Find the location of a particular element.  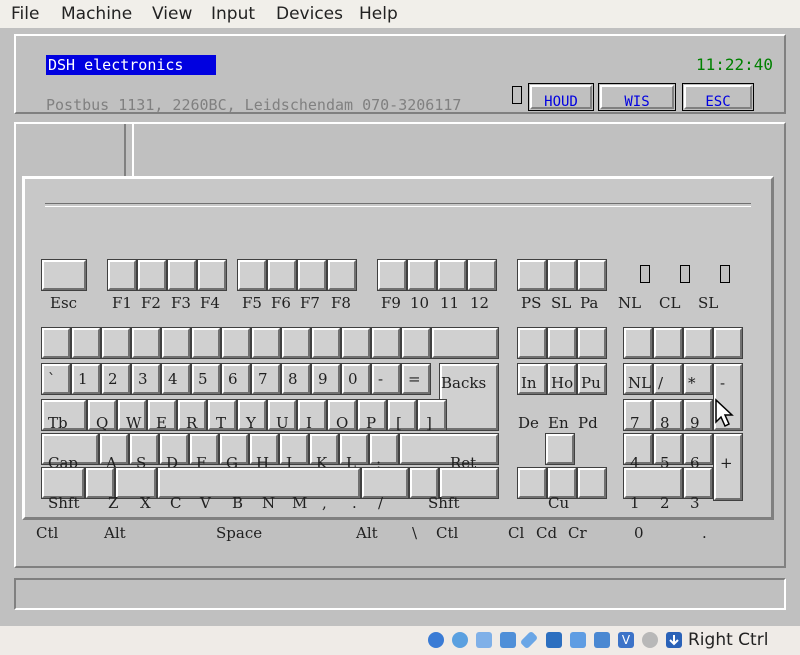

wis-button: WIS is located at coordinates (637, 97).